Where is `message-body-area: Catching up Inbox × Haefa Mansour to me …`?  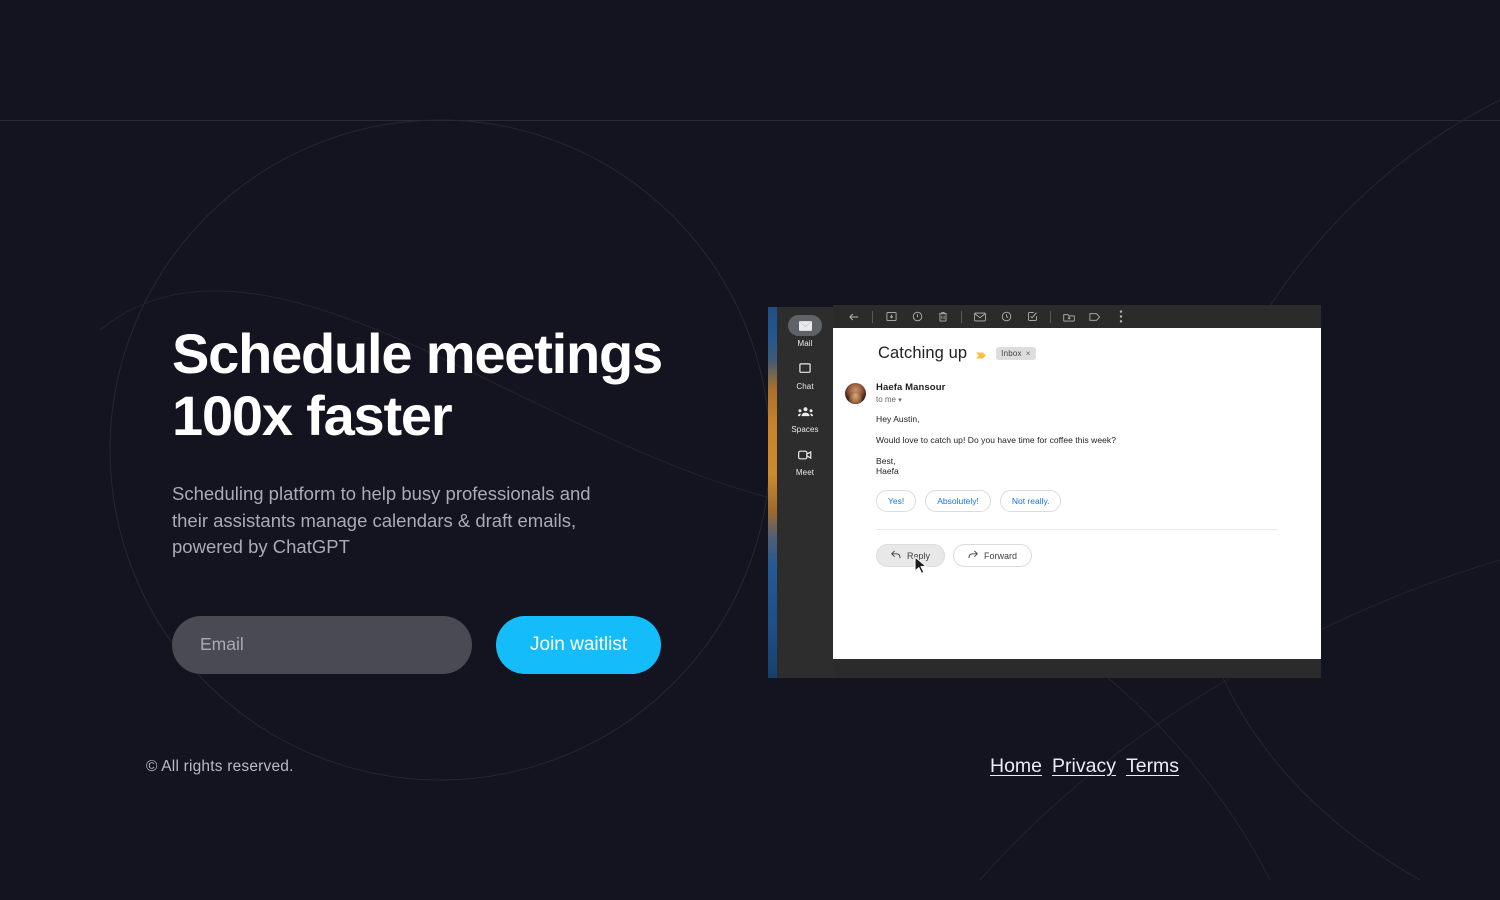 message-body-area: Catching up Inbox × Haefa Mansour to me … is located at coordinates (1077, 491).